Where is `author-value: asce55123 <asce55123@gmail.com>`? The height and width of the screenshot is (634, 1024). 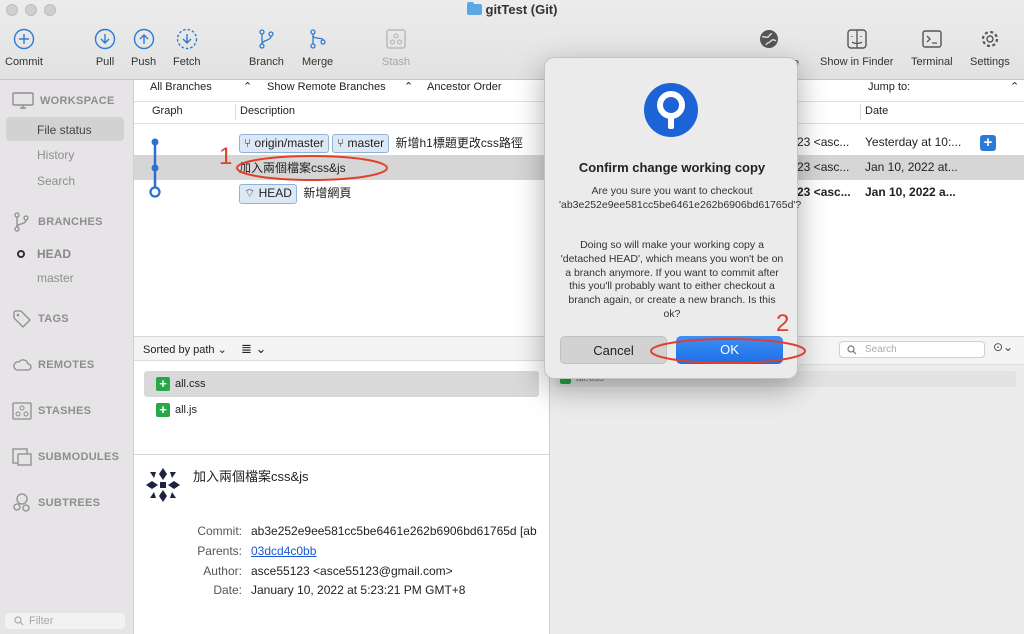
author-value: asce55123 <asce55123@gmail.com> is located at coordinates (352, 571).